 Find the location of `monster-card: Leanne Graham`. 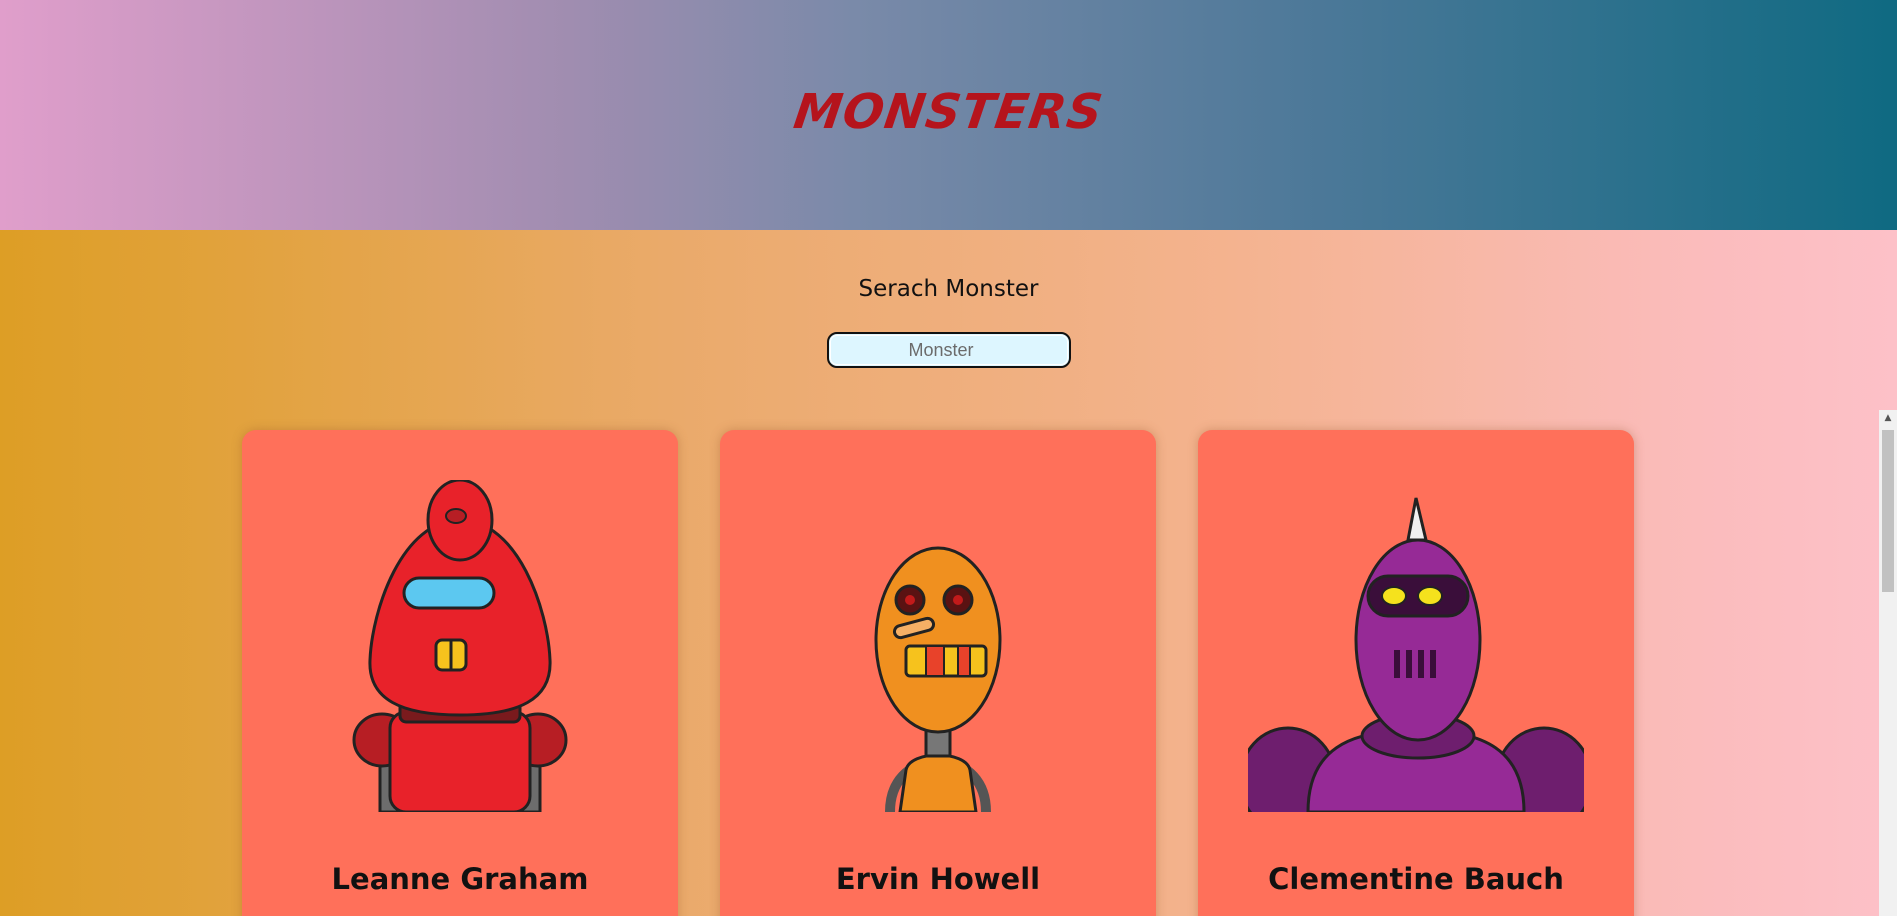

monster-card: Leanne Graham is located at coordinates (460, 673).